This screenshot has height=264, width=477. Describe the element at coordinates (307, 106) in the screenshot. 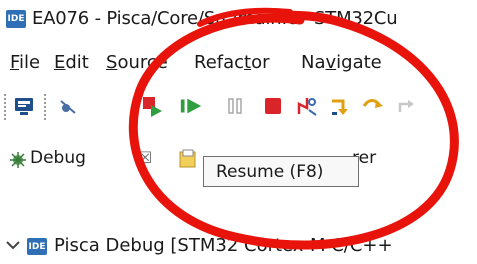

I see `disconnect-icon` at that location.